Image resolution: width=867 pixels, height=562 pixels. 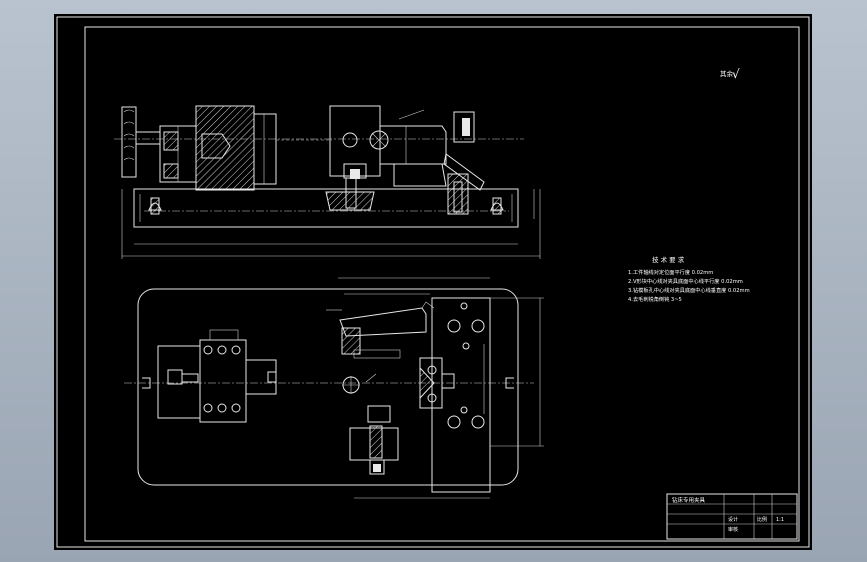 What do you see at coordinates (762, 519) in the screenshot?
I see `scale-label: 比例` at bounding box center [762, 519].